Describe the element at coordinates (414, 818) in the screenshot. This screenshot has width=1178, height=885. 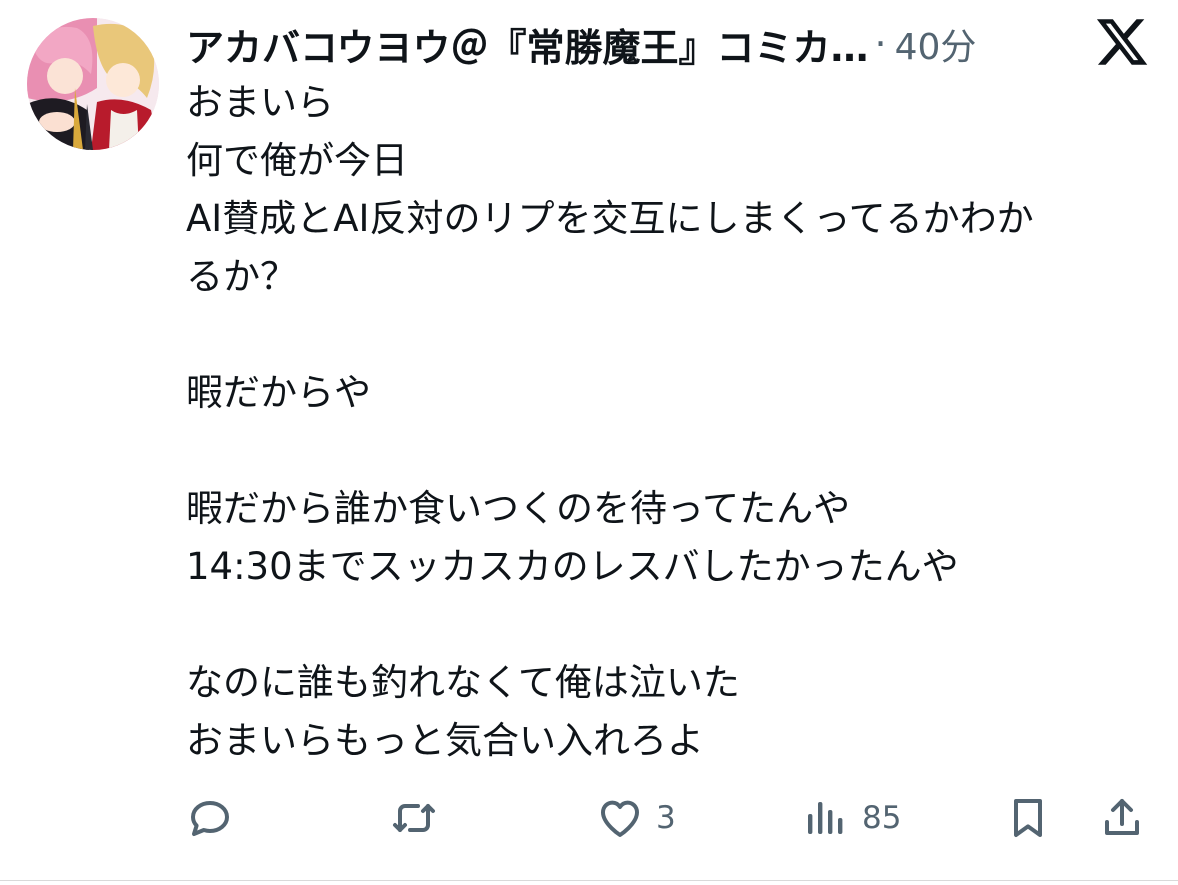
I see `retweet-icon` at that location.